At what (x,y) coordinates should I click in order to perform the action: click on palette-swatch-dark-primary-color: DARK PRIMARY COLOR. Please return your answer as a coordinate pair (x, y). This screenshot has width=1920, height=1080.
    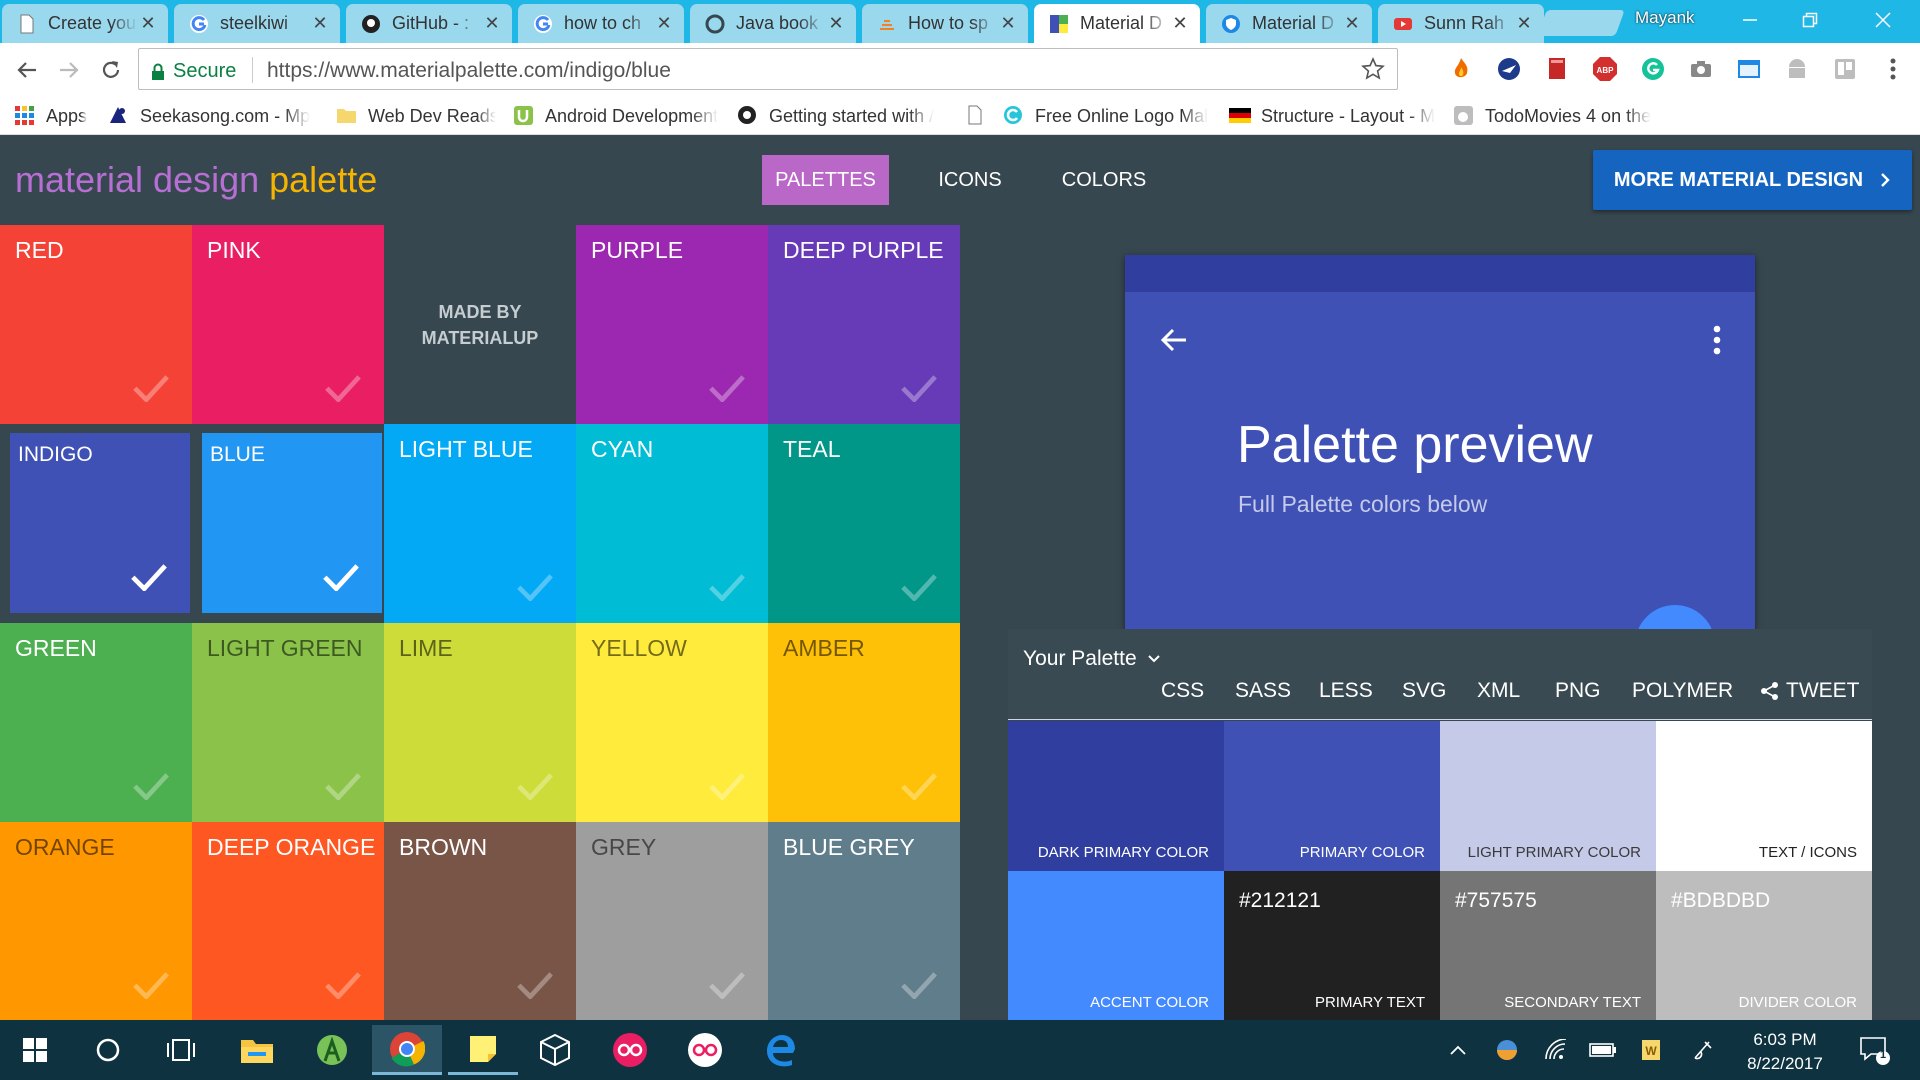
    Looking at the image, I should click on (1116, 796).